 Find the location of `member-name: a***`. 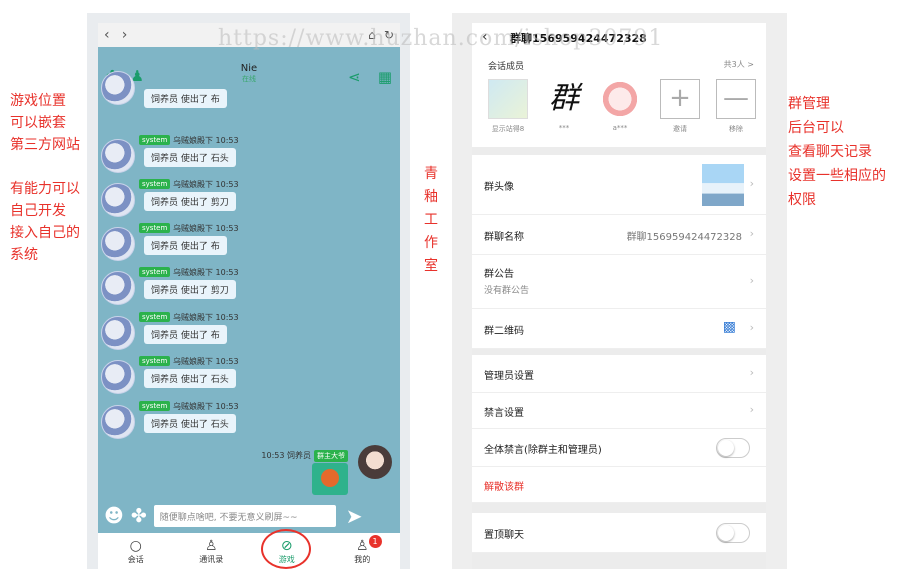

member-name: a*** is located at coordinates (620, 128).